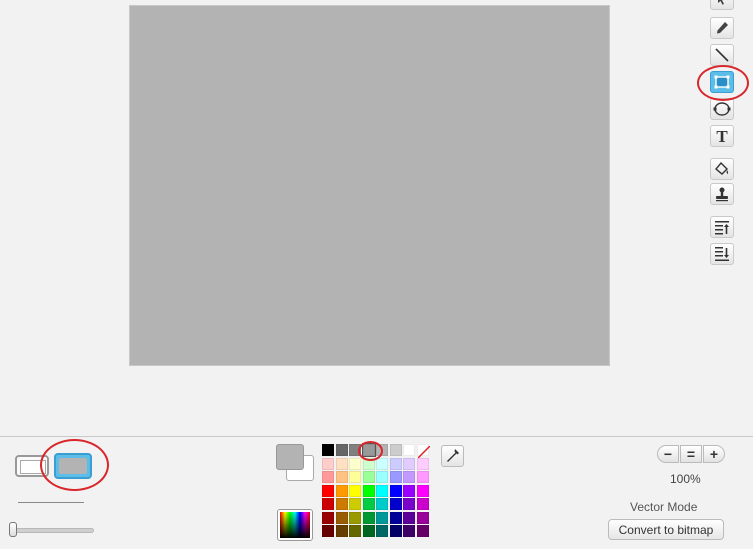 The width and height of the screenshot is (753, 549). I want to click on zoom-reset-button: =, so click(691, 454).